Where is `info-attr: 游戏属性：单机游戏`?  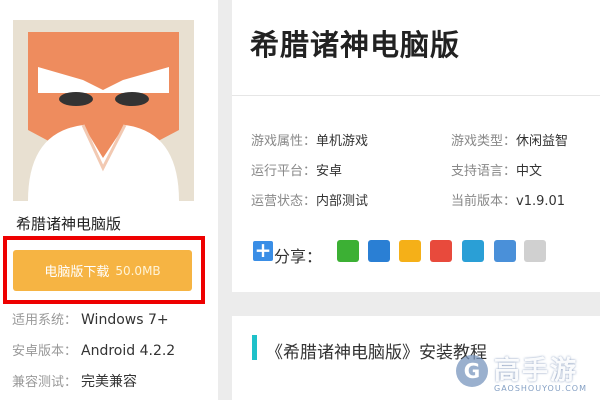
info-attr: 游戏属性：单机游戏 is located at coordinates (309, 139).